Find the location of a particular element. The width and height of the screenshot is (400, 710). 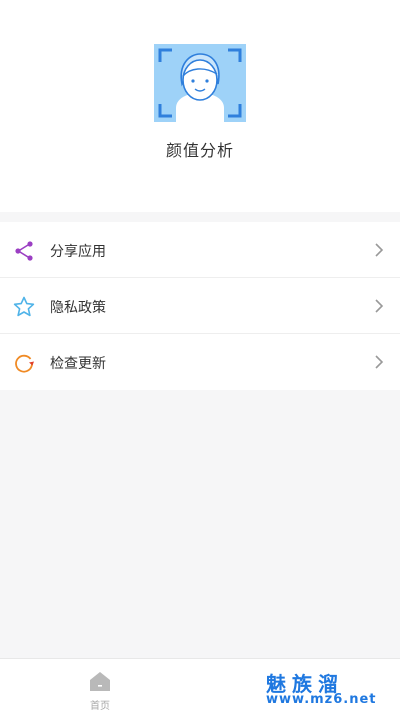

app-name: 颜值分析 is located at coordinates (199, 150).